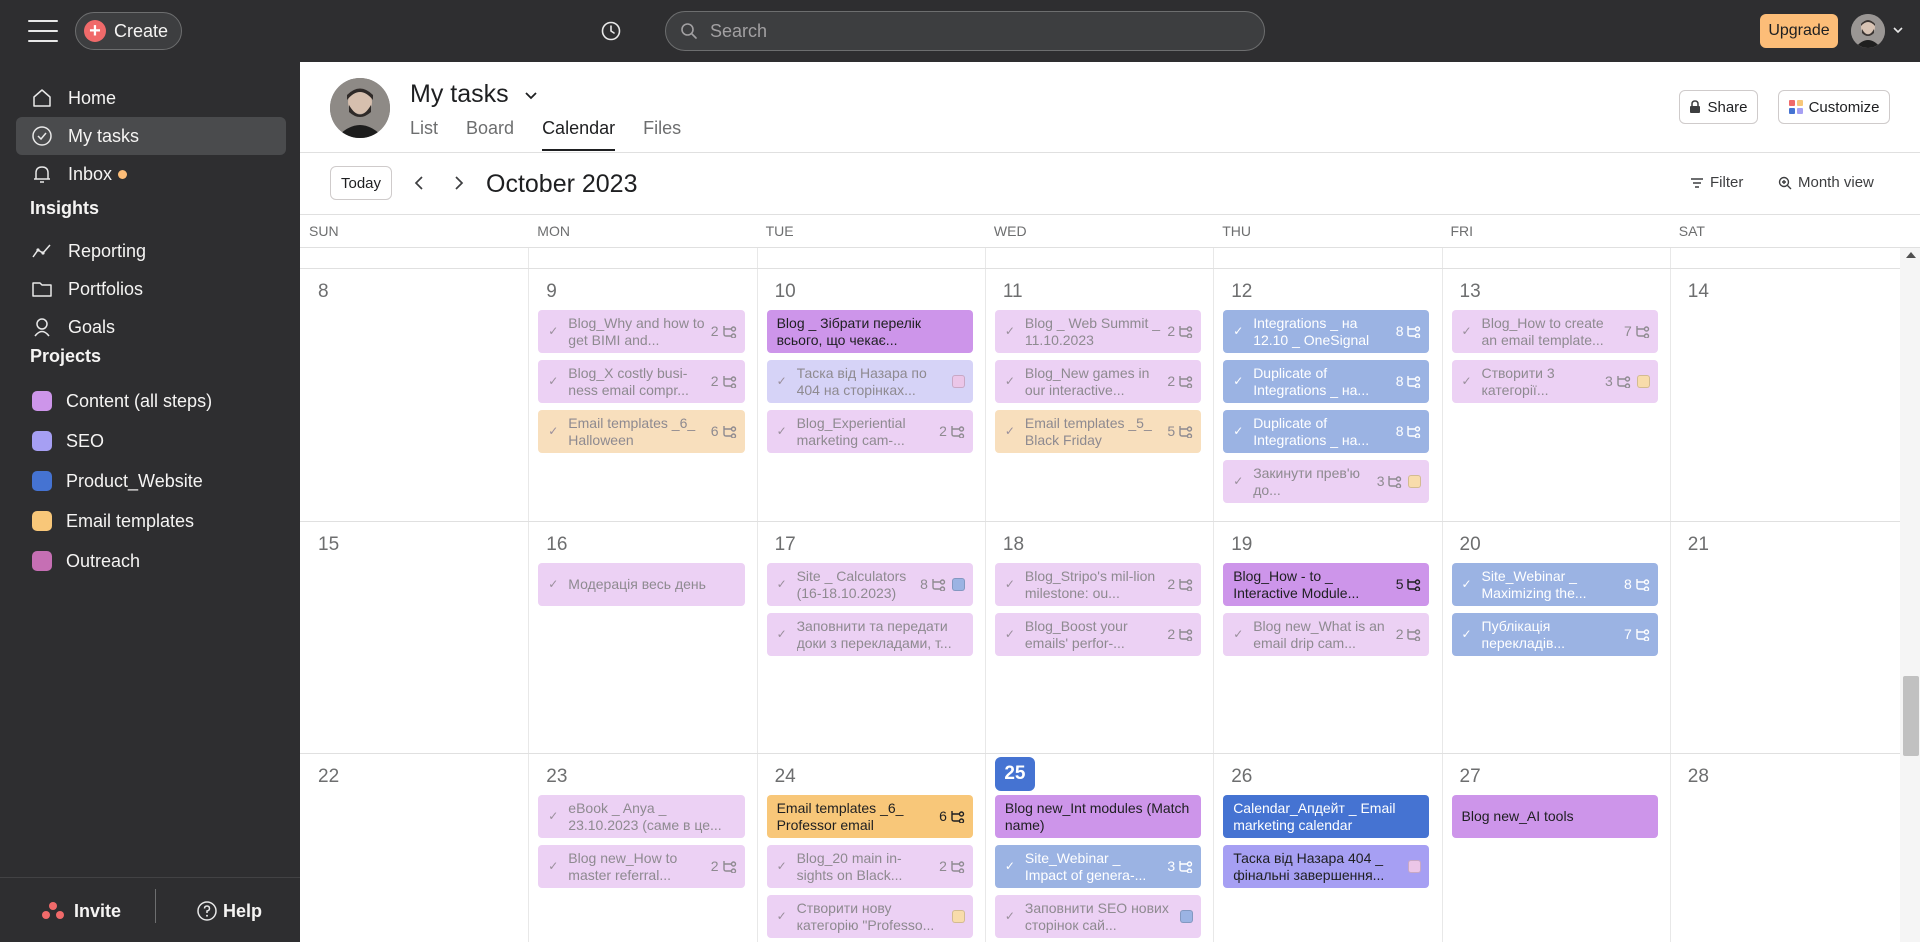 The height and width of the screenshot is (942, 1920). I want to click on scroll-up-arrow-icon, so click(1911, 255).